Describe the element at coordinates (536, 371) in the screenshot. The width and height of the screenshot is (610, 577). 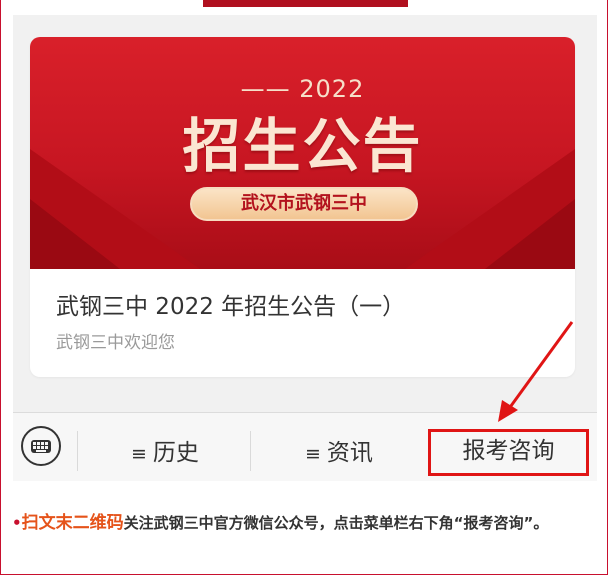
I see `red-arrow-icon` at that location.